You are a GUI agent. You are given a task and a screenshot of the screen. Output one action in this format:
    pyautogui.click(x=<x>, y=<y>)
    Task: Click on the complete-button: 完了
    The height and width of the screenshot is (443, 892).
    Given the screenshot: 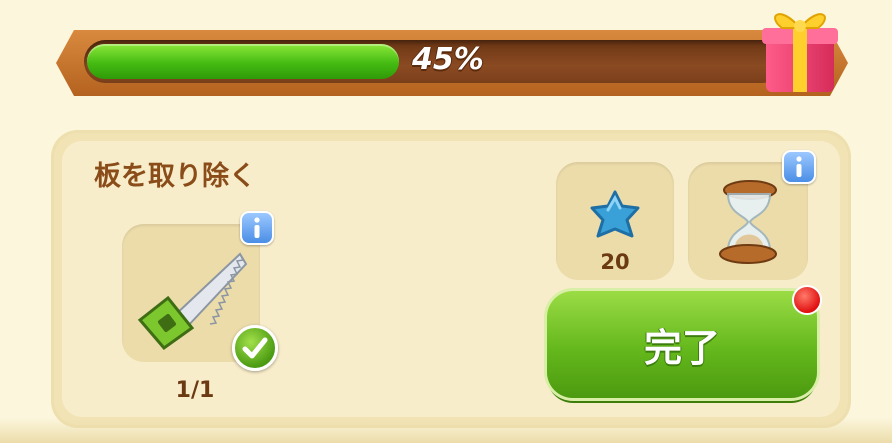 What is the action you would take?
    pyautogui.click(x=682, y=344)
    